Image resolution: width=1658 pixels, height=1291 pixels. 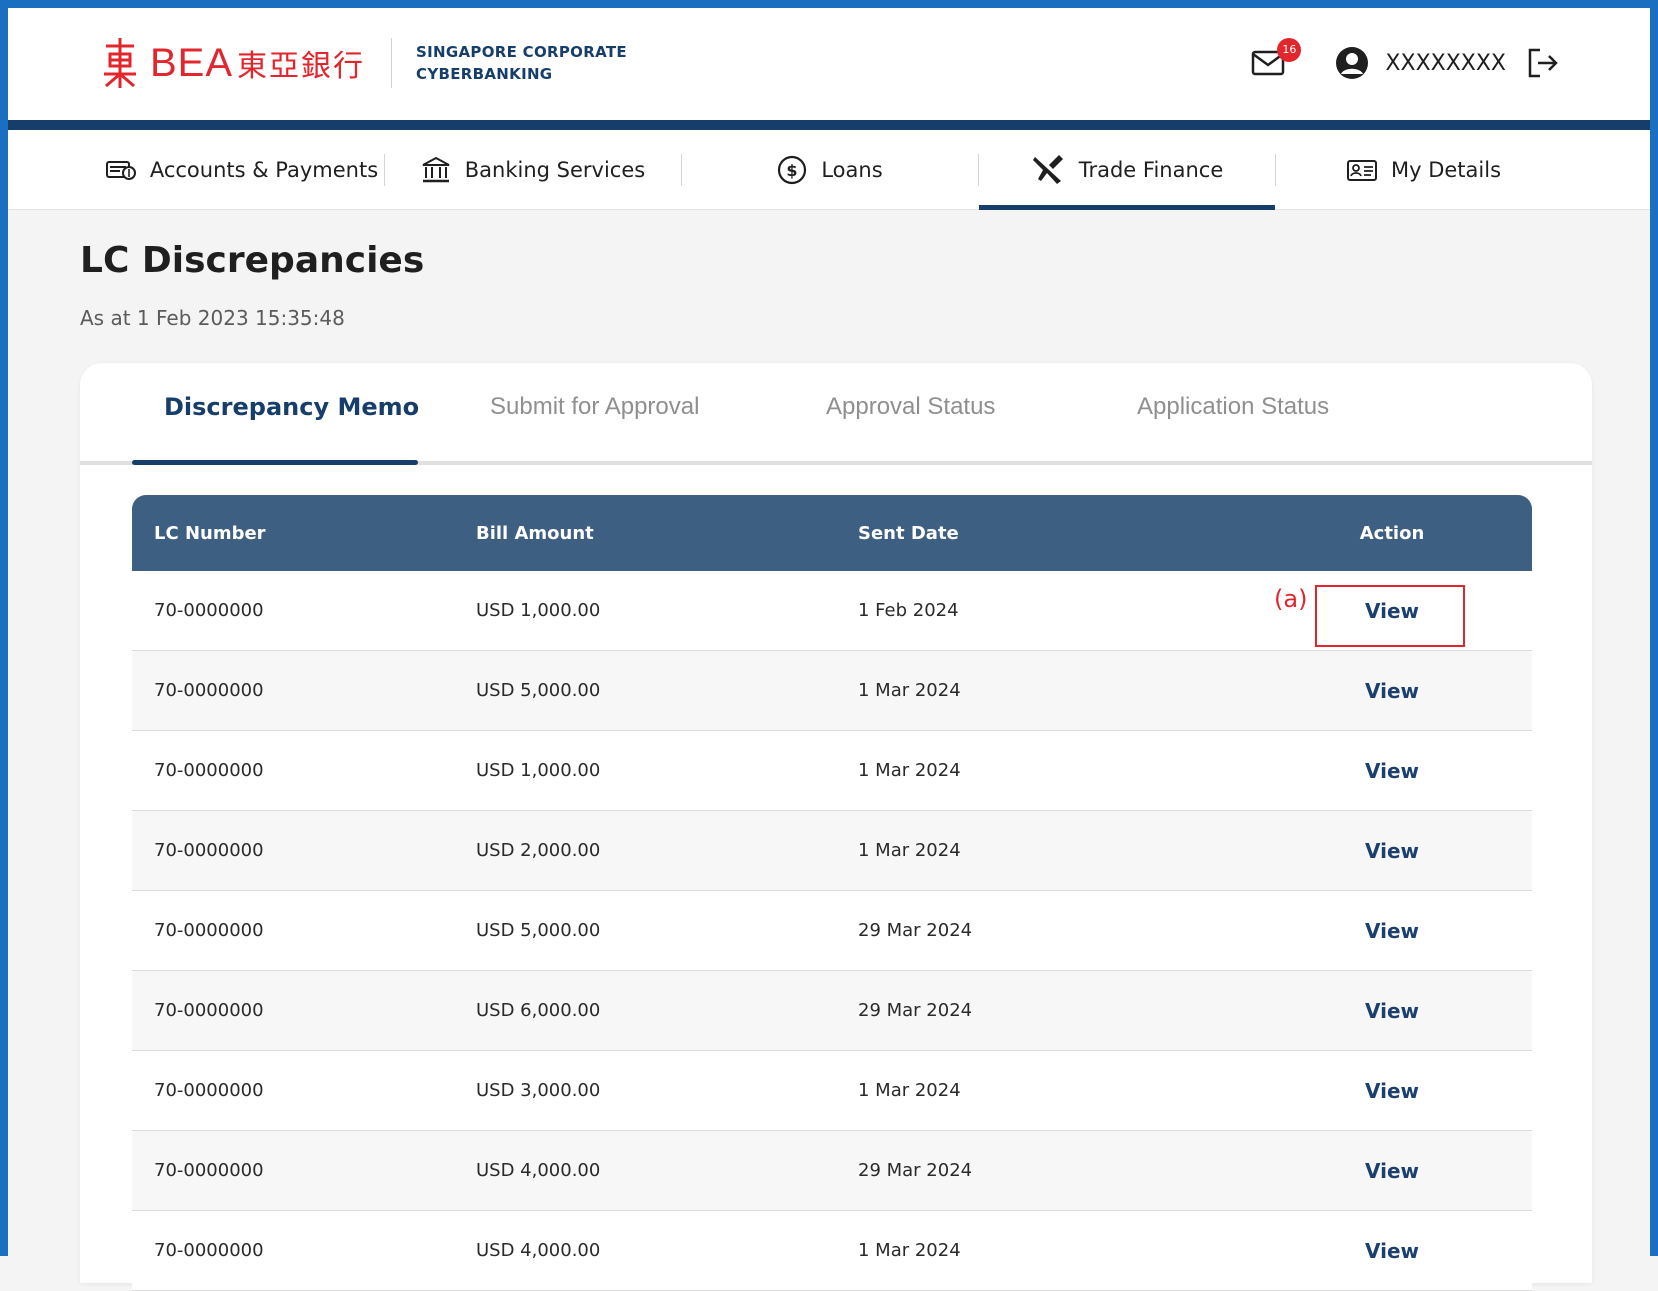 I want to click on action-cell: (a) View, so click(x=1392, y=615).